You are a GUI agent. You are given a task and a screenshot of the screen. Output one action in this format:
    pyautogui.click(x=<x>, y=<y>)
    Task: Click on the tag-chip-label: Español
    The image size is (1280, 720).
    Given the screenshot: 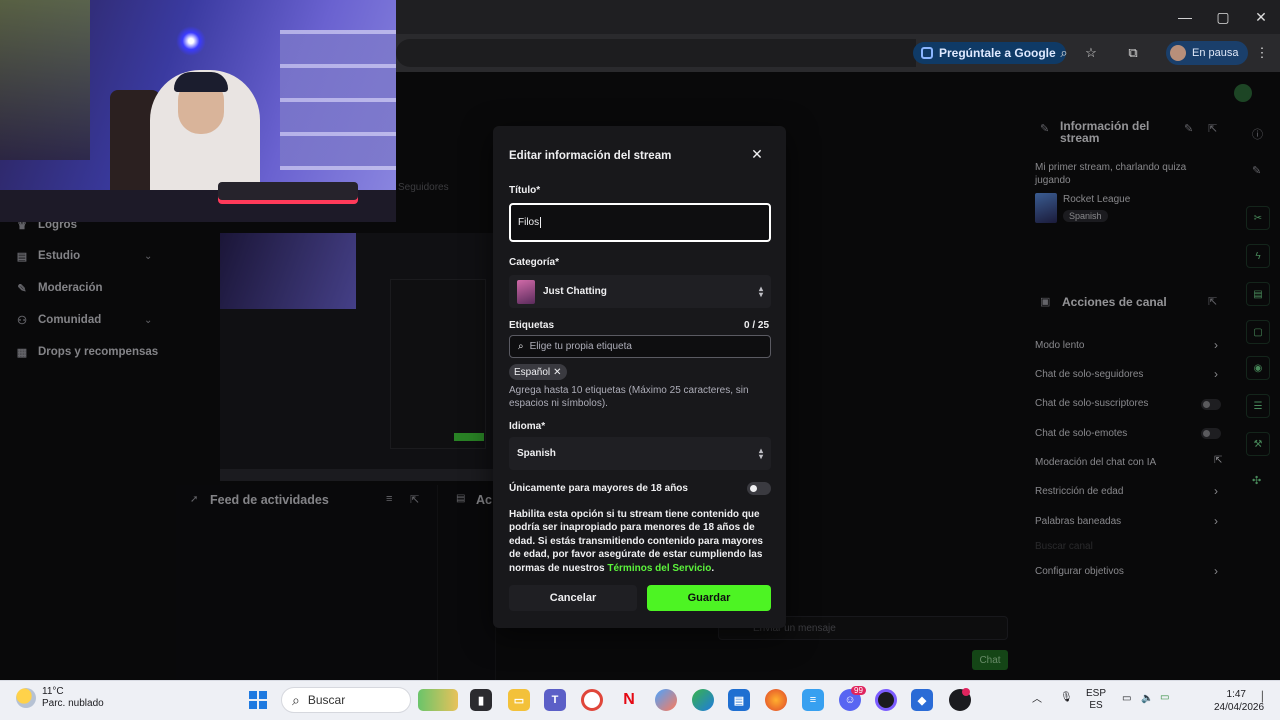 What is the action you would take?
    pyautogui.click(x=532, y=372)
    